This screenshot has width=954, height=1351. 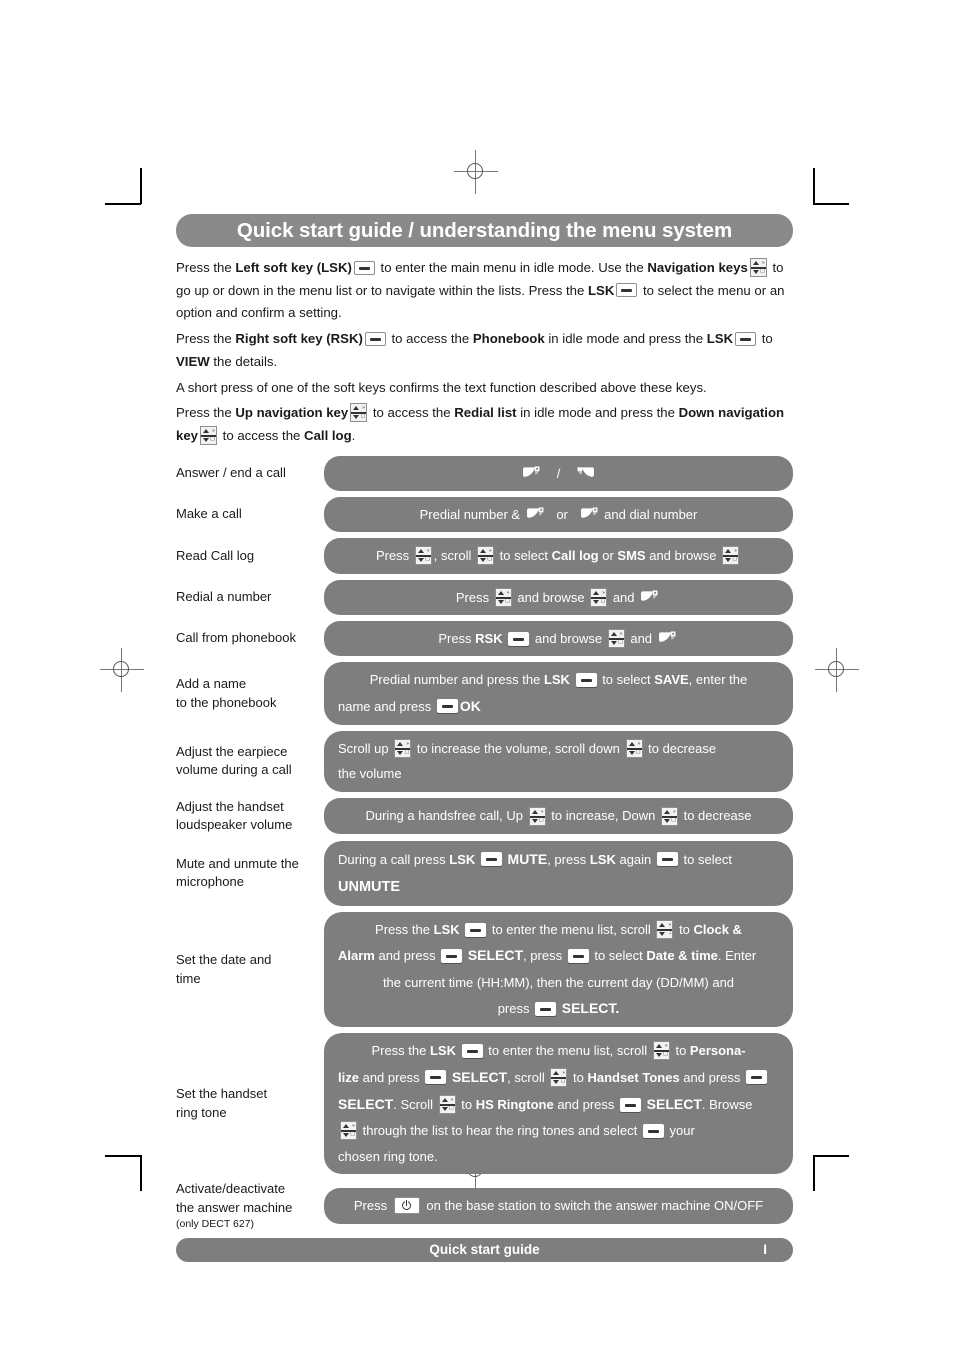 What do you see at coordinates (472, 597) in the screenshot?
I see `row4-text-a: Press` at bounding box center [472, 597].